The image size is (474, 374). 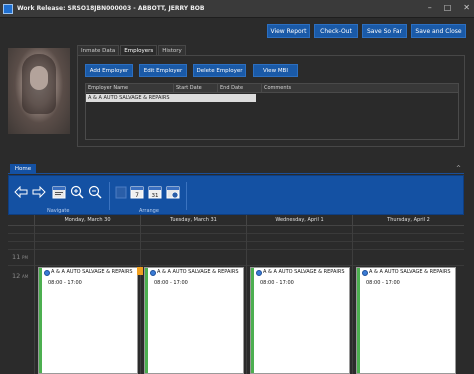 What do you see at coordinates (288, 31) in the screenshot?
I see `view-report-button: View Report` at bounding box center [288, 31].